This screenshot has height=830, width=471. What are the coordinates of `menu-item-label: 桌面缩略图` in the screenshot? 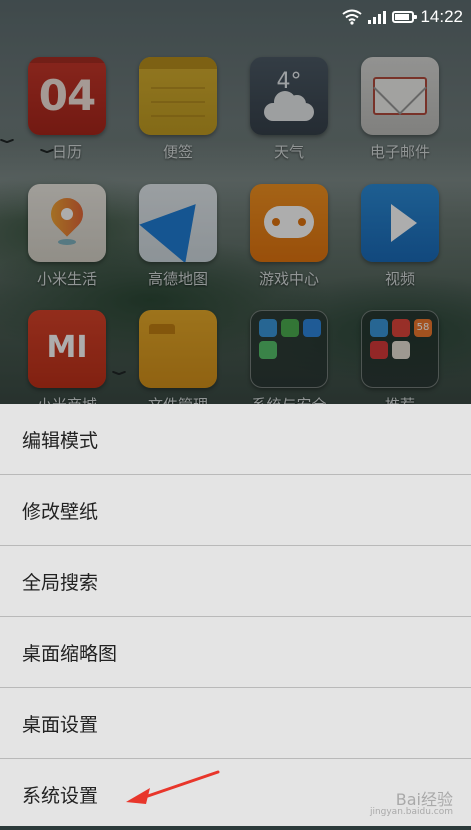 It's located at (70, 653).